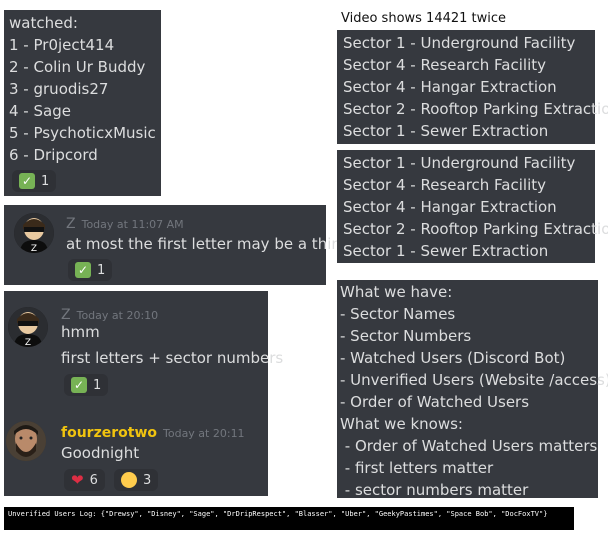 This screenshot has width=608, height=541. I want to click on username: fourzerotwo, so click(109, 433).